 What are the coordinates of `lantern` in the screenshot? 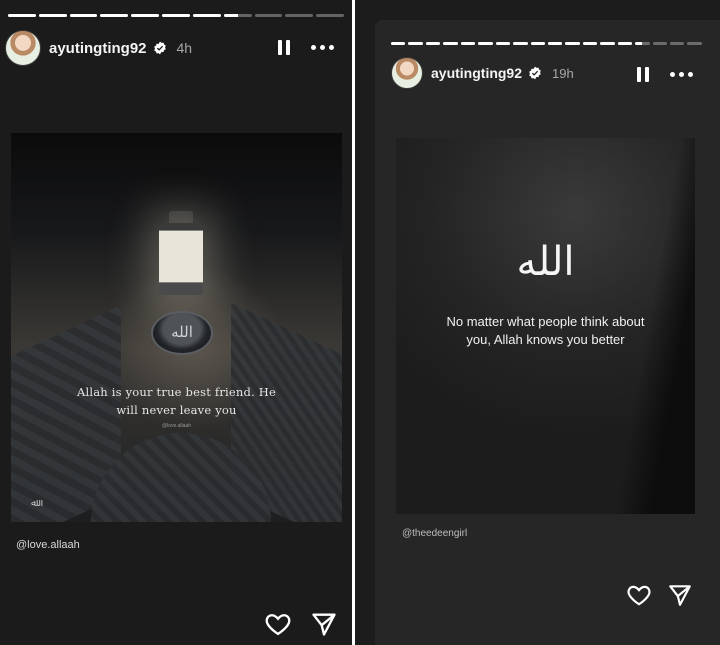 It's located at (181, 259).